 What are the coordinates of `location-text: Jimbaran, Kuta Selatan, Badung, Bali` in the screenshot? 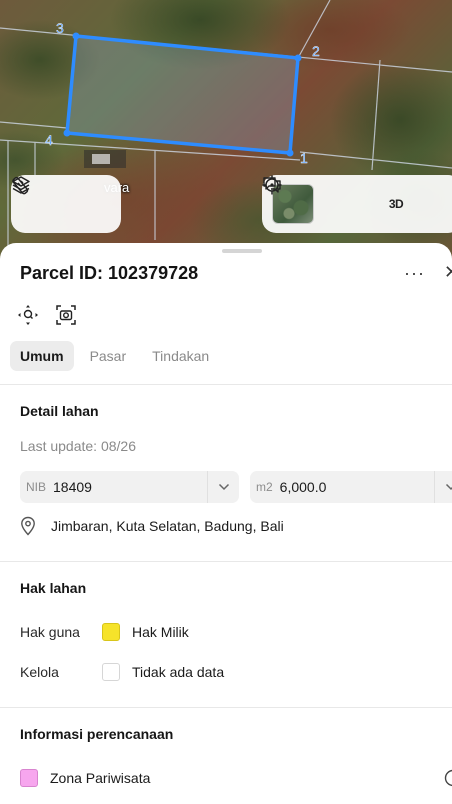 It's located at (167, 526).